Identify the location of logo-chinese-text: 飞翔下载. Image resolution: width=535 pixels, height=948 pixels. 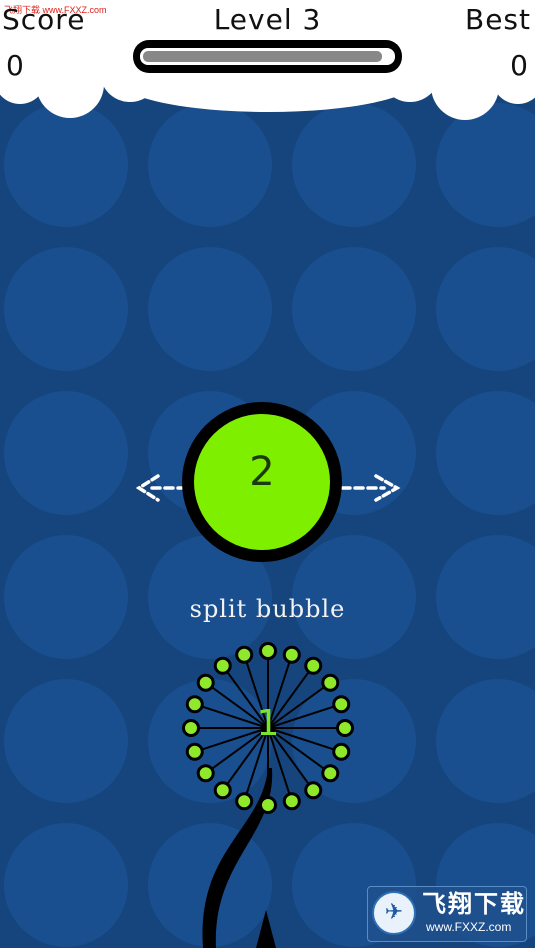
(474, 904).